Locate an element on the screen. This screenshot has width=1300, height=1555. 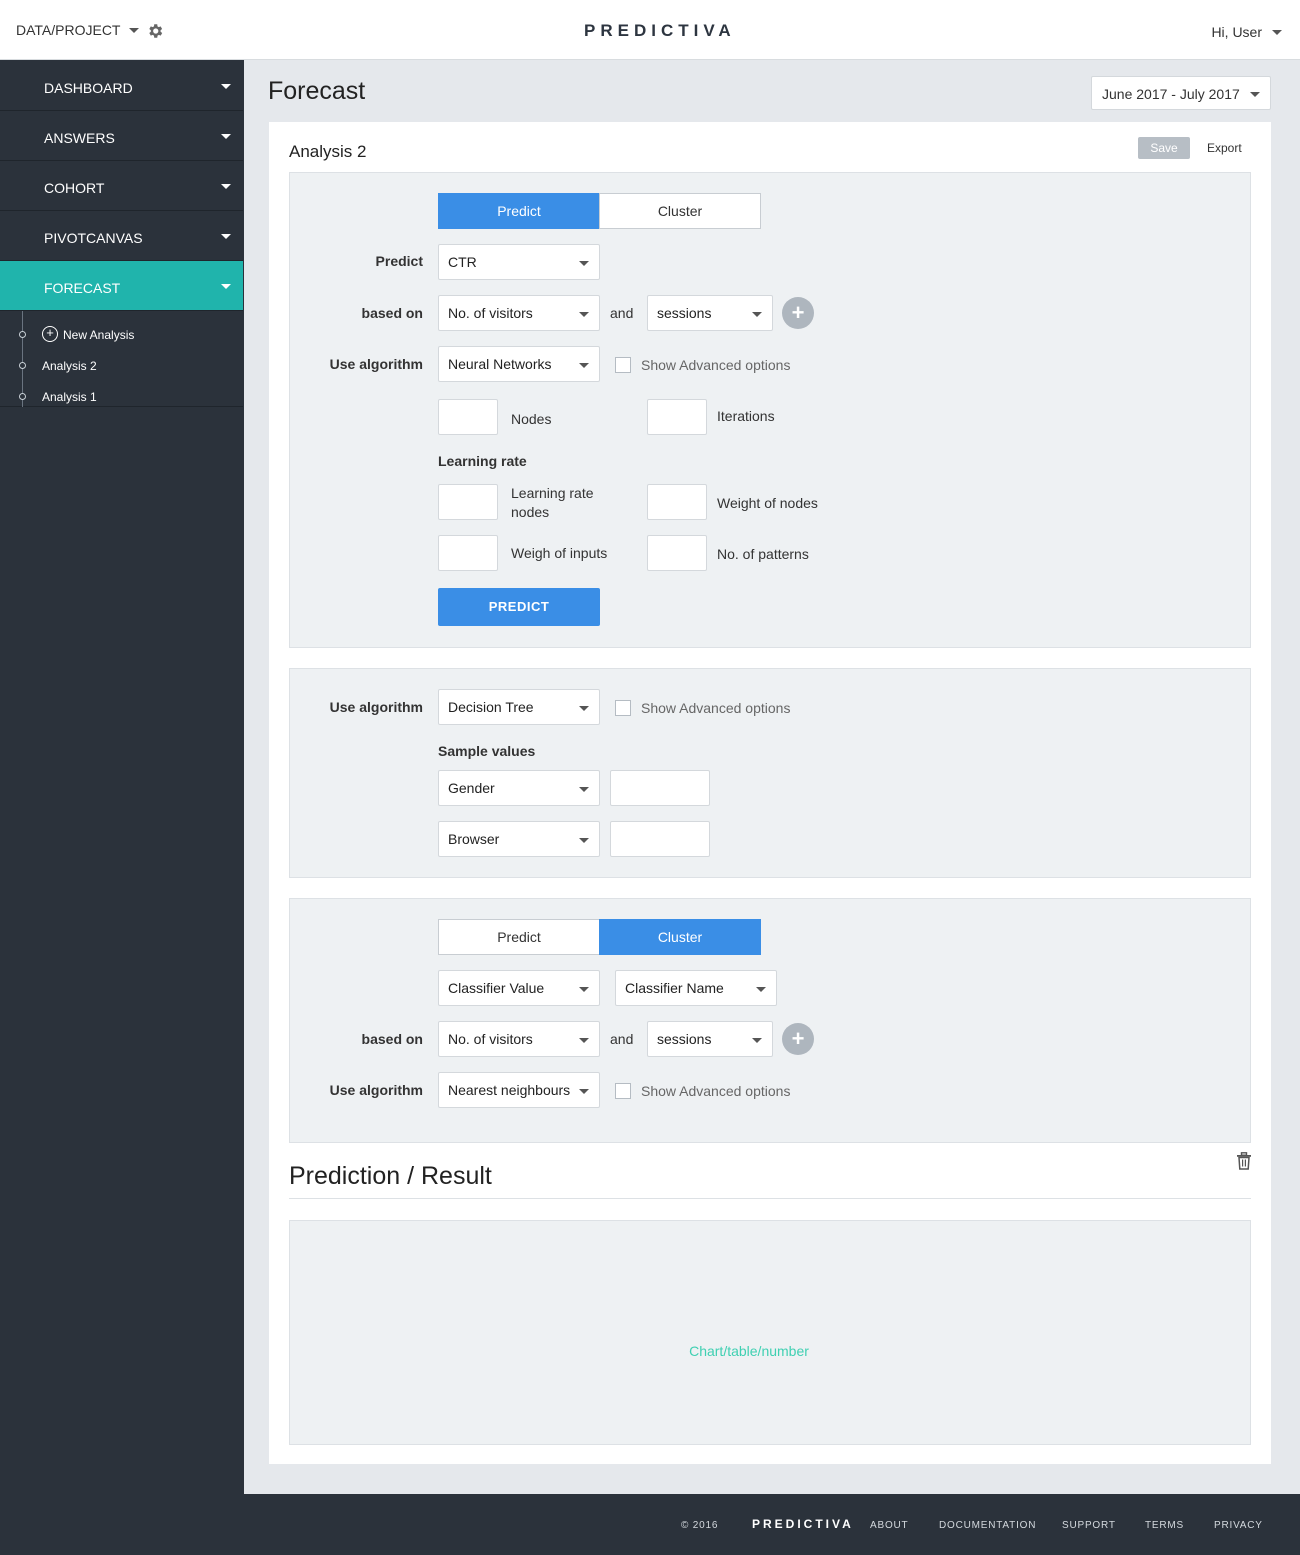
sidebar-item-label: FORECAST is located at coordinates (82, 288).